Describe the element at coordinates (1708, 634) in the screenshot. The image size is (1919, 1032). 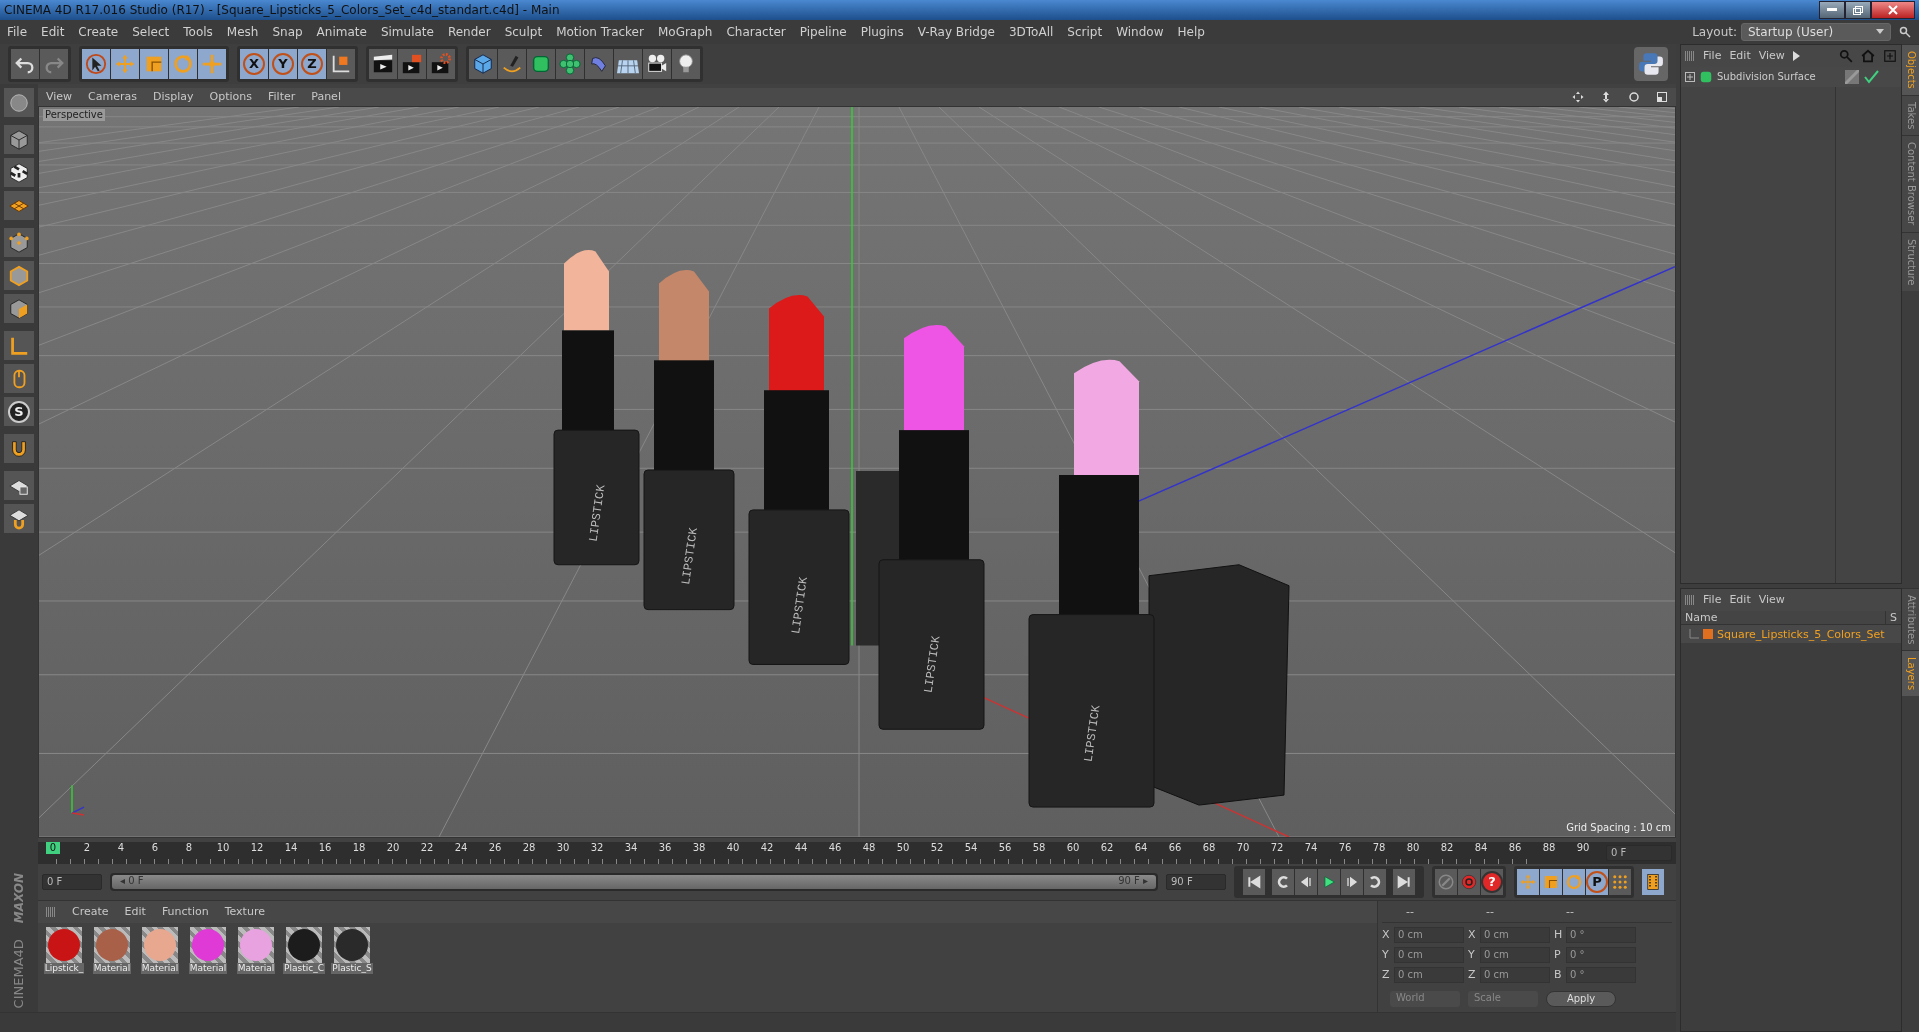
I see `layer-color-swatch` at that location.